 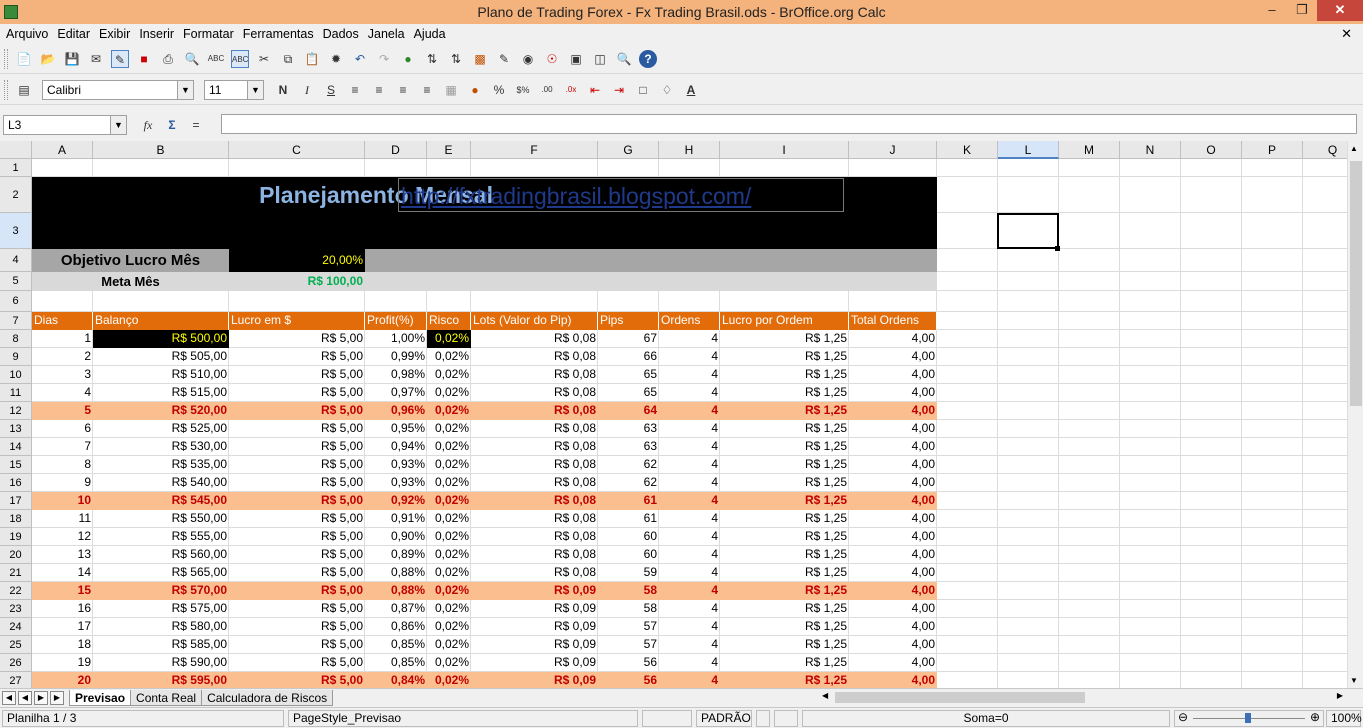 What do you see at coordinates (16, 501) in the screenshot?
I see `row-header-17: 17` at bounding box center [16, 501].